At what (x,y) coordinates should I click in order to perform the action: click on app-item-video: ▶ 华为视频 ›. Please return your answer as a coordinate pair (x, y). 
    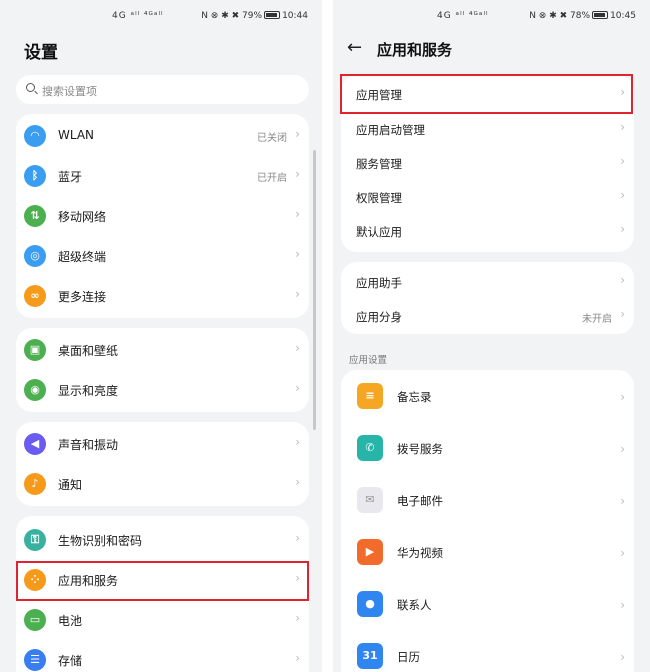
    Looking at the image, I should click on (487, 554).